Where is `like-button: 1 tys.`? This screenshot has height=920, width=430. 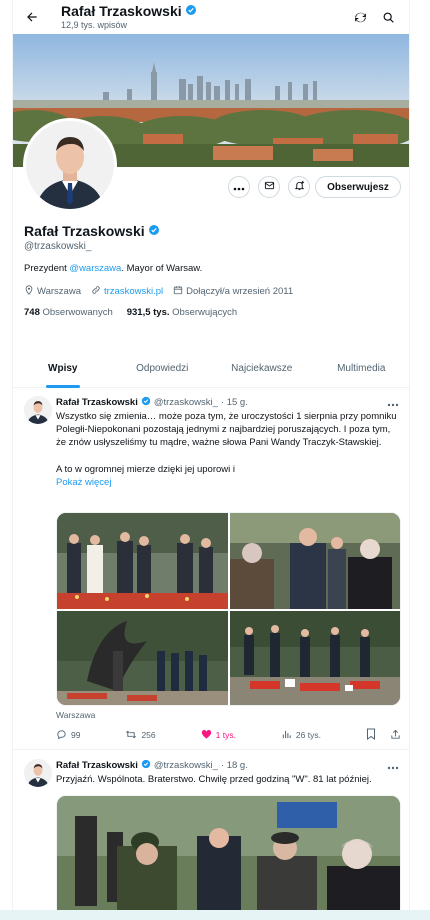 like-button: 1 tys. is located at coordinates (218, 735).